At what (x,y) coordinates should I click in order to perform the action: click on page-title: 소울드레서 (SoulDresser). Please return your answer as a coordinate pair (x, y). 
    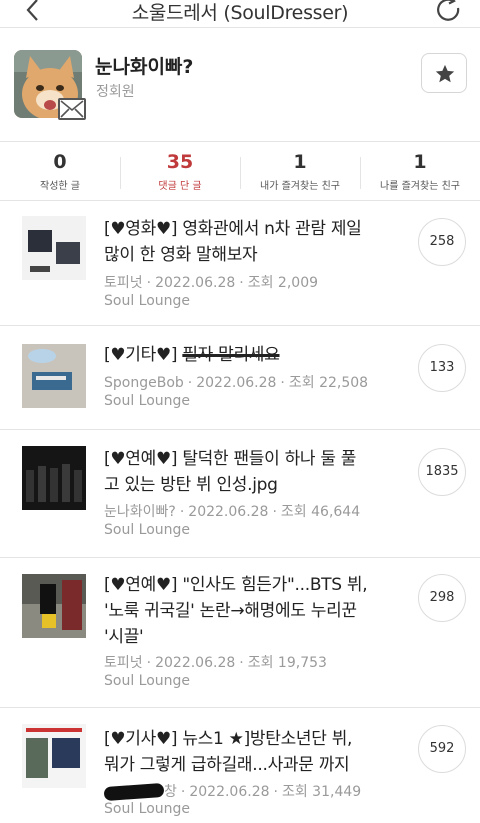
    Looking at the image, I should click on (240, 13).